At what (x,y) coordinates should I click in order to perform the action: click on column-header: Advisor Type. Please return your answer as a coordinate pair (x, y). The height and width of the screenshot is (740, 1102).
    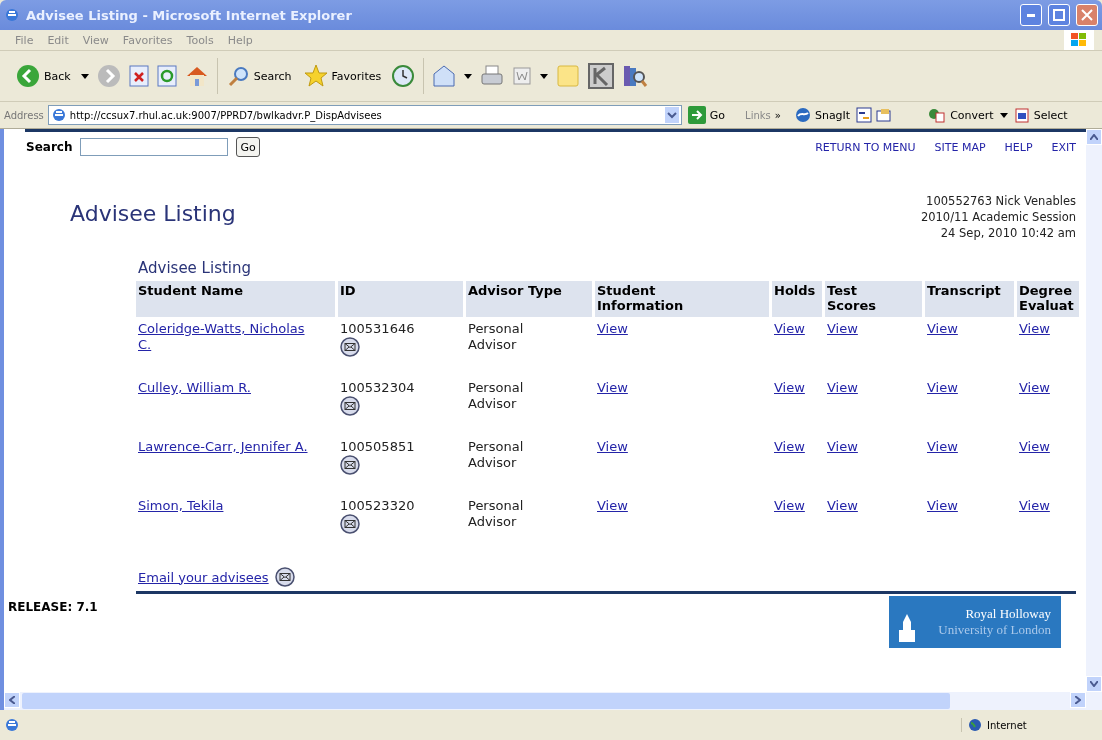
    Looking at the image, I should click on (529, 299).